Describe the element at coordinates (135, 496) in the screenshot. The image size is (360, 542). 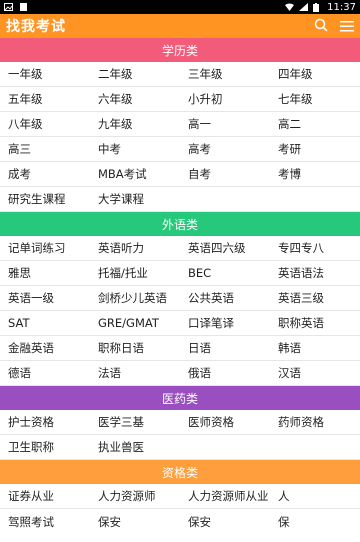
I see `category-item: 人力资源师` at that location.